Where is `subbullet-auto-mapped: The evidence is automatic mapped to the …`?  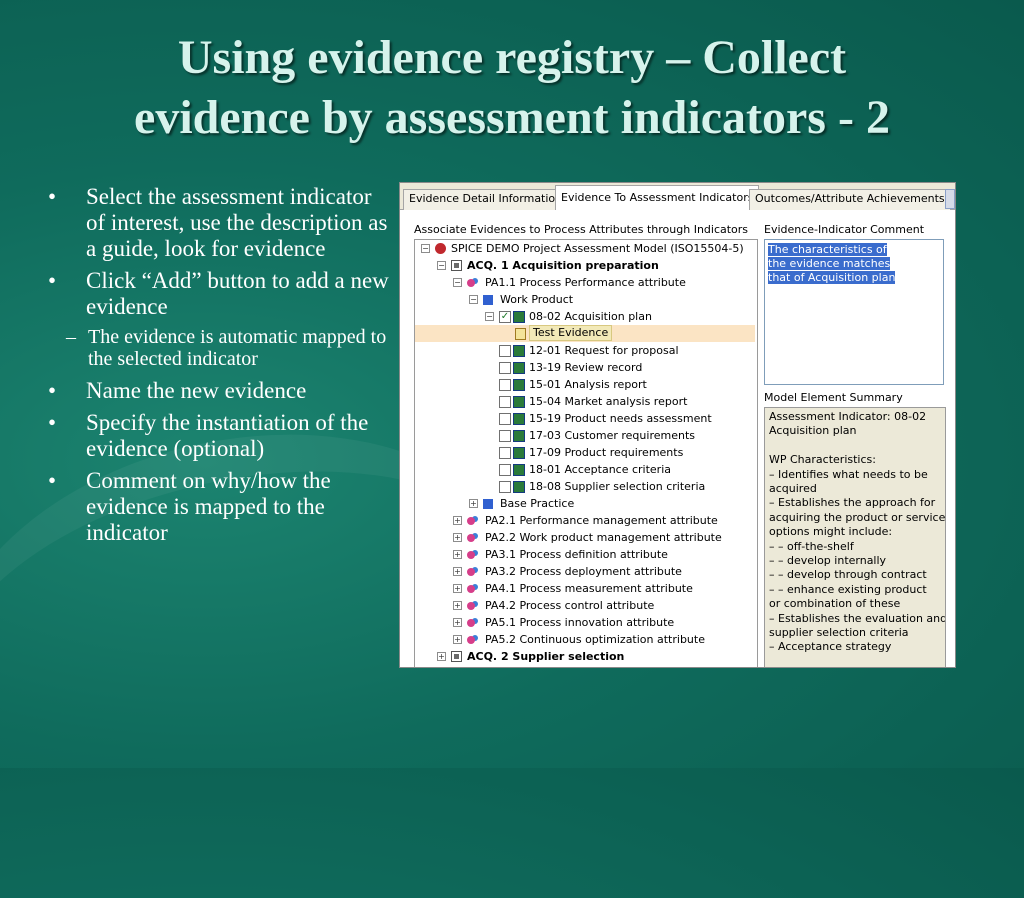
subbullet-auto-mapped: The evidence is automatic mapped to the … is located at coordinates (216, 348).